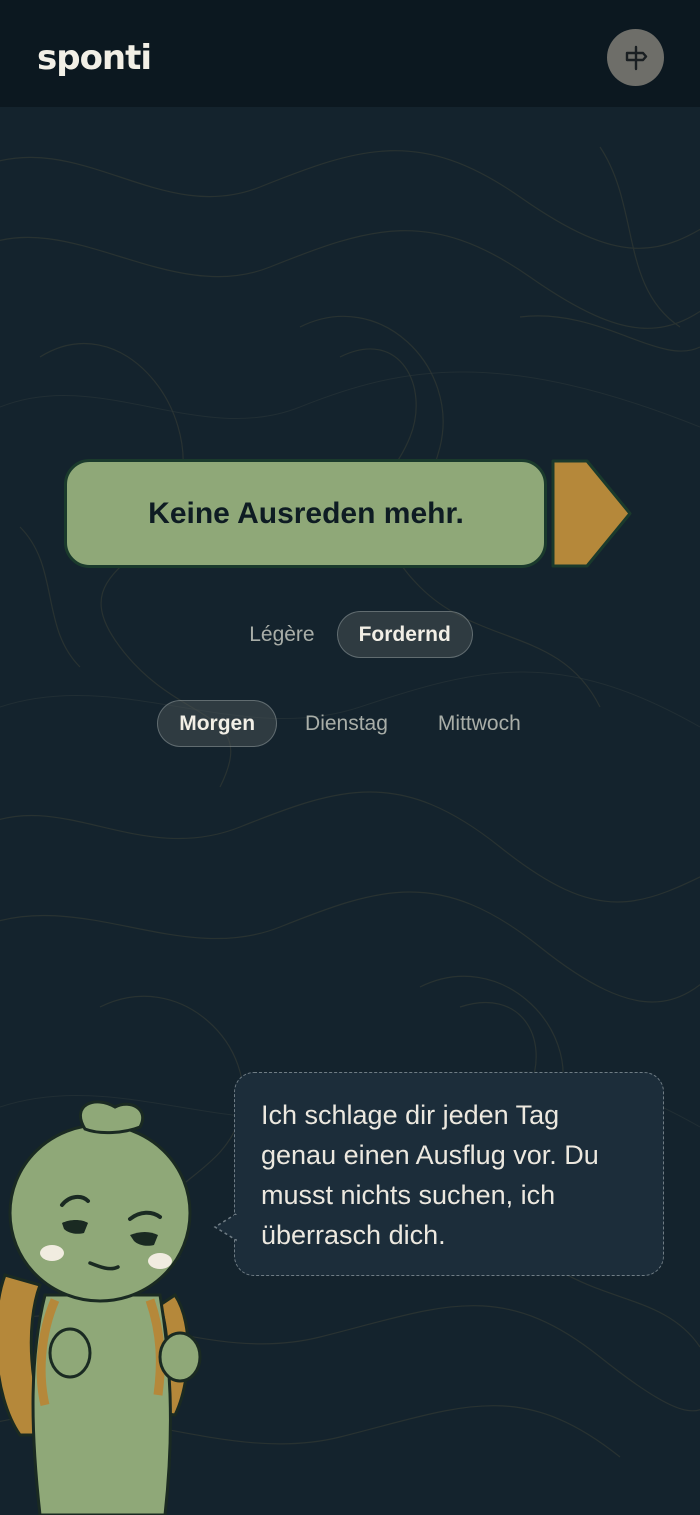 The width and height of the screenshot is (700, 1515). What do you see at coordinates (479, 723) in the screenshot?
I see `day-option-mittwoch: Mittwoch` at bounding box center [479, 723].